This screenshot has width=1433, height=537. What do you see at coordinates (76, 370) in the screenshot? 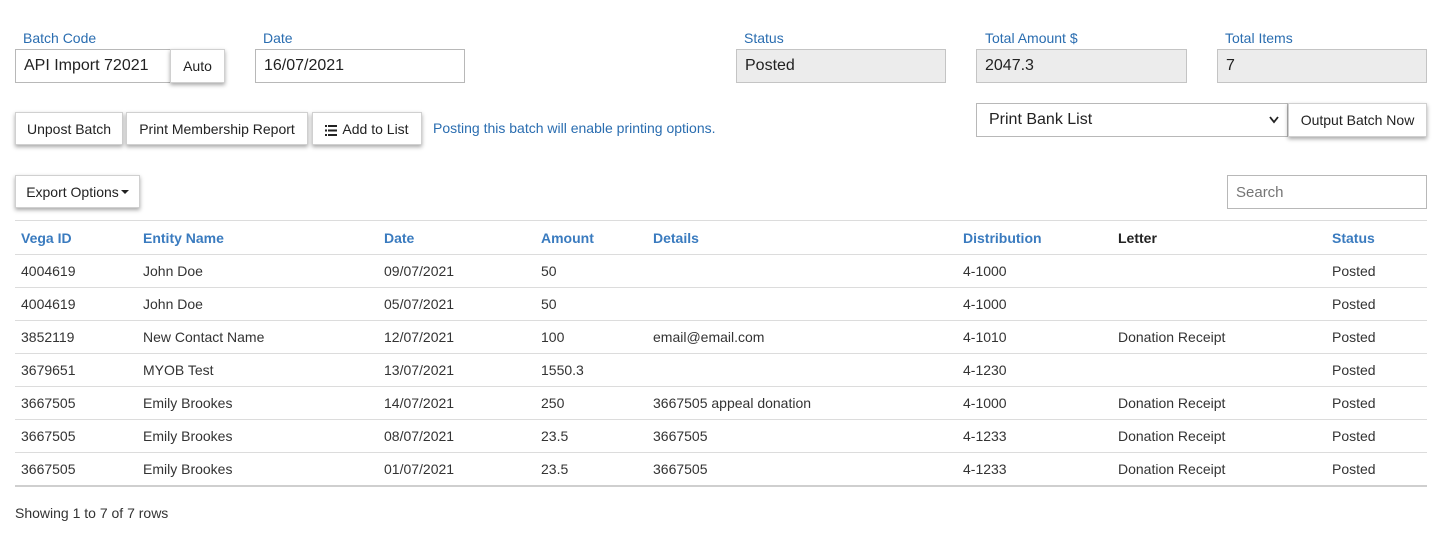
I see `cell-vega-id: 3679651` at bounding box center [76, 370].